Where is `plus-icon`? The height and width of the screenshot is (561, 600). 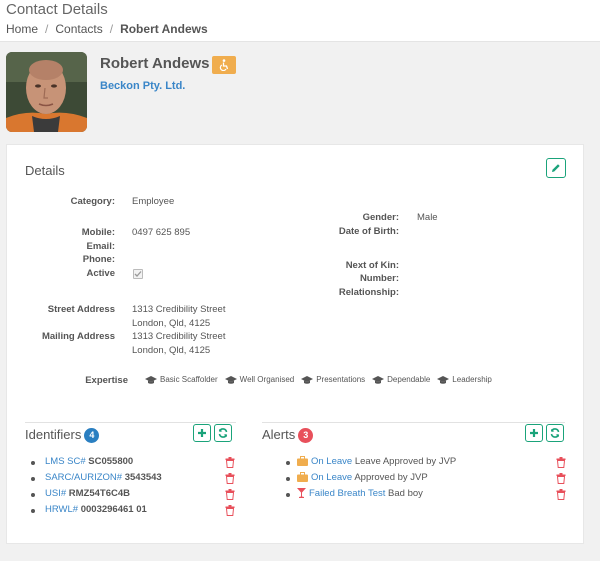 plus-icon is located at coordinates (202, 433).